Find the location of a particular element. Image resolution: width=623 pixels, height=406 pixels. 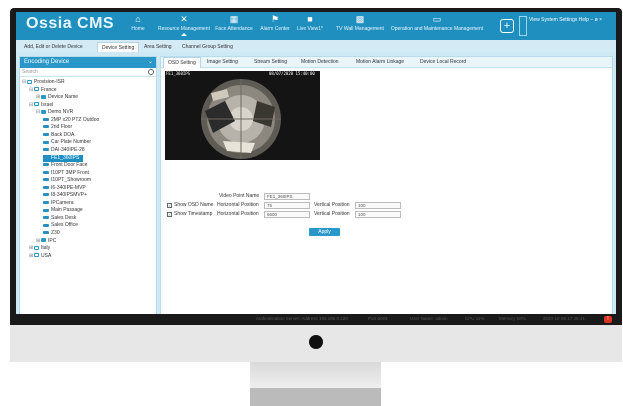

video-point-name-label: Video Point Name is located at coordinates (239, 196).